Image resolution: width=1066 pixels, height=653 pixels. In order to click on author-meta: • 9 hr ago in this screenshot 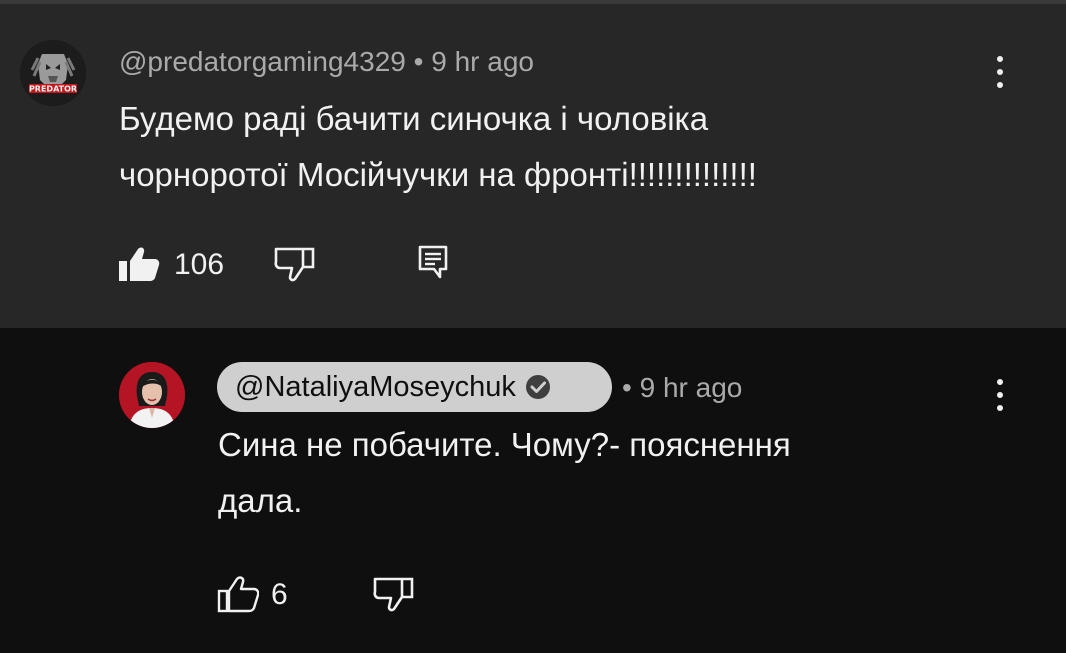, I will do `click(682, 388)`.